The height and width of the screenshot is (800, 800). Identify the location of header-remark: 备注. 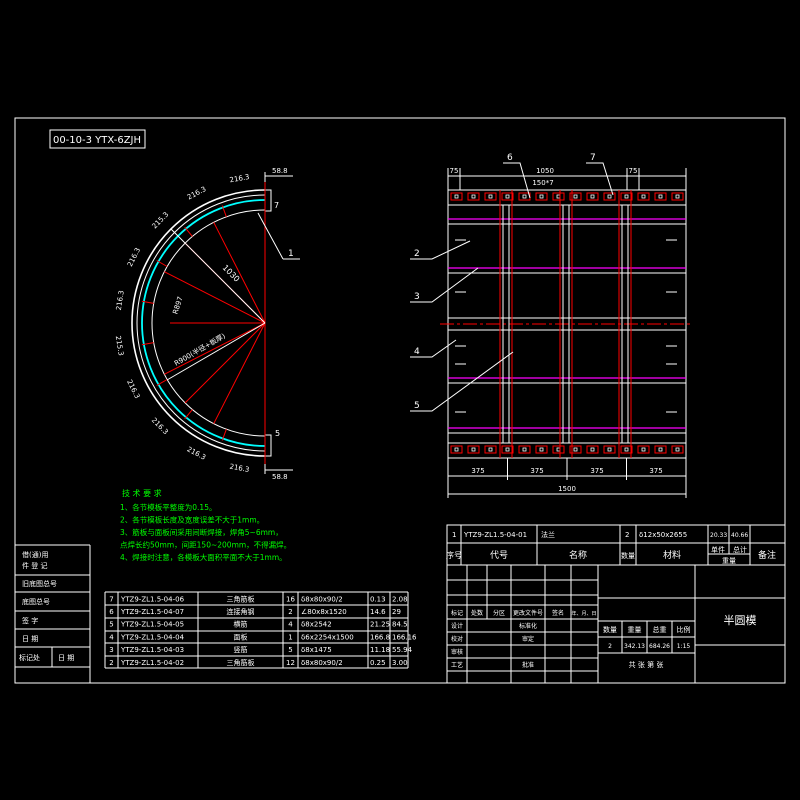
(767, 555).